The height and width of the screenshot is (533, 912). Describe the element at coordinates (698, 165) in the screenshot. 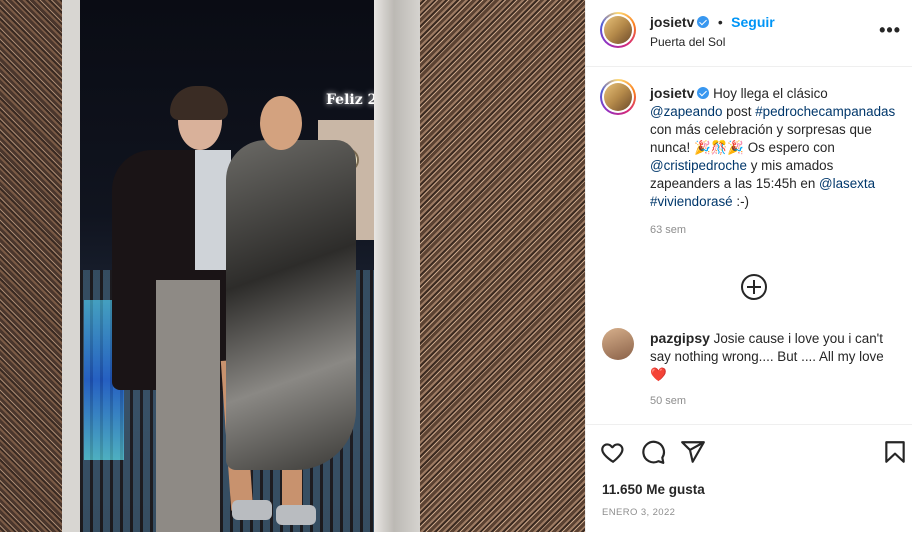

I see `mention-cristipedroche: @cristipedroche` at that location.